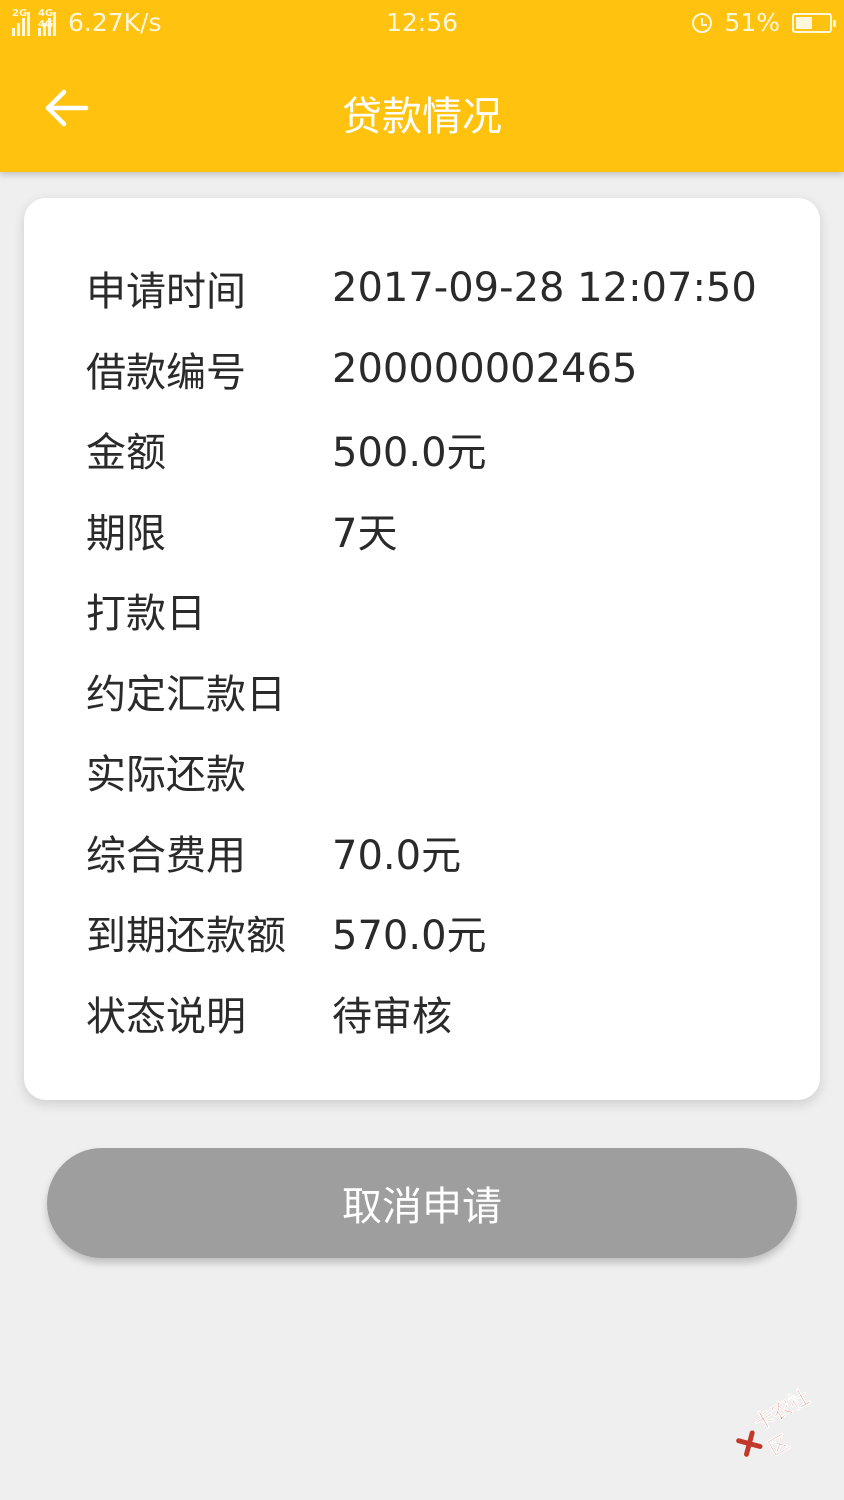  What do you see at coordinates (286, 449) in the screenshot?
I see `detail-row-amount: 金额 500.0元` at bounding box center [286, 449].